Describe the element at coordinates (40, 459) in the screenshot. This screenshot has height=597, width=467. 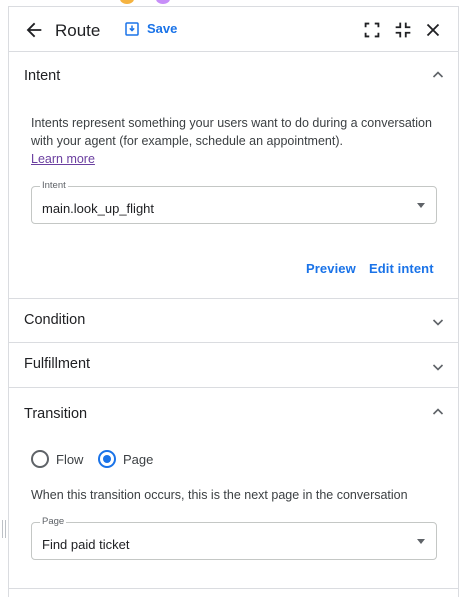
I see `flow-radio` at that location.